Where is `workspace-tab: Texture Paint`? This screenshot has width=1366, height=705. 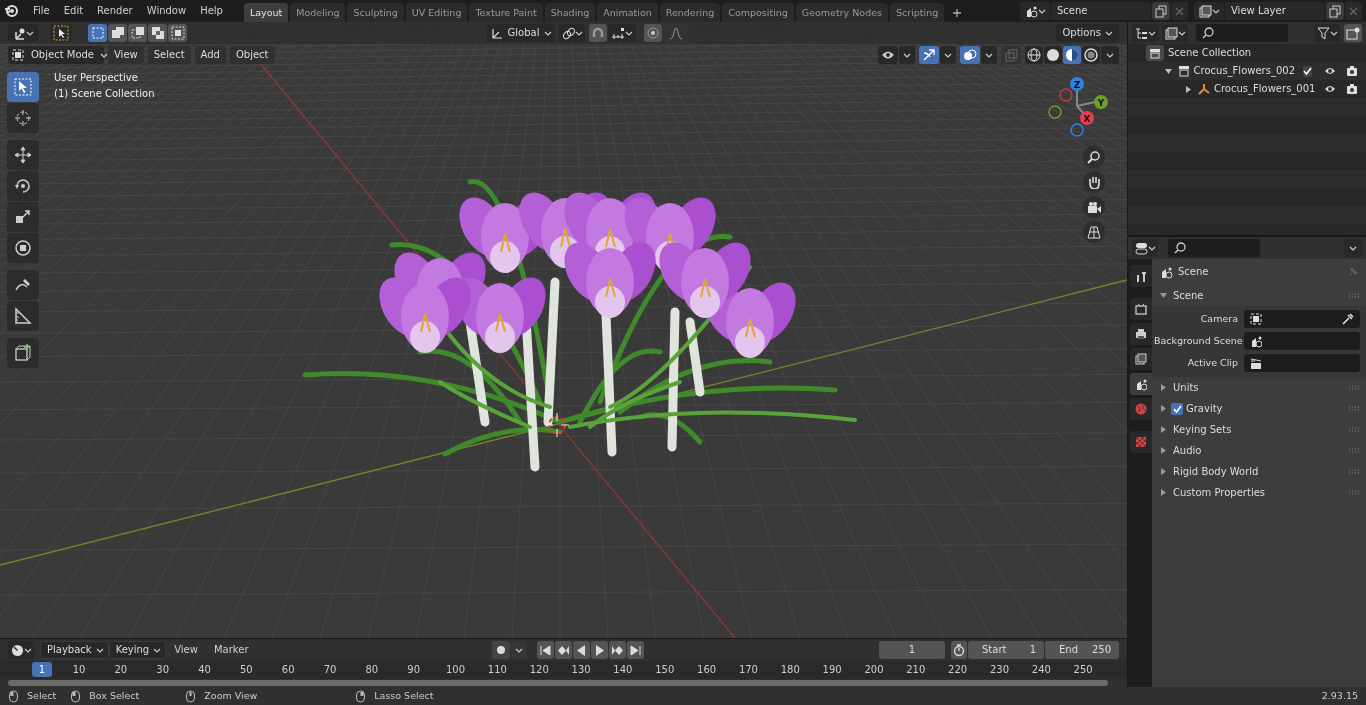
workspace-tab: Texture Paint is located at coordinates (506, 12).